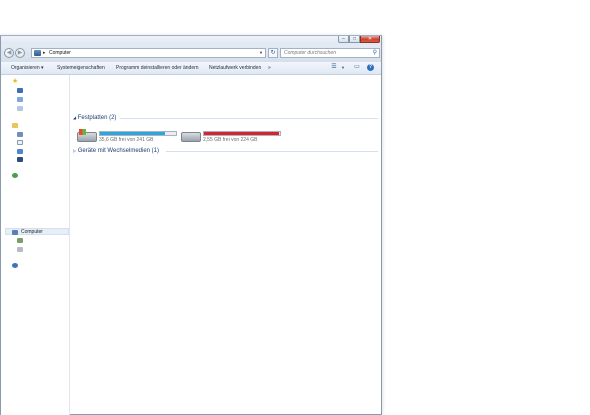  I want to click on recent-places-icon, so click(20, 108).